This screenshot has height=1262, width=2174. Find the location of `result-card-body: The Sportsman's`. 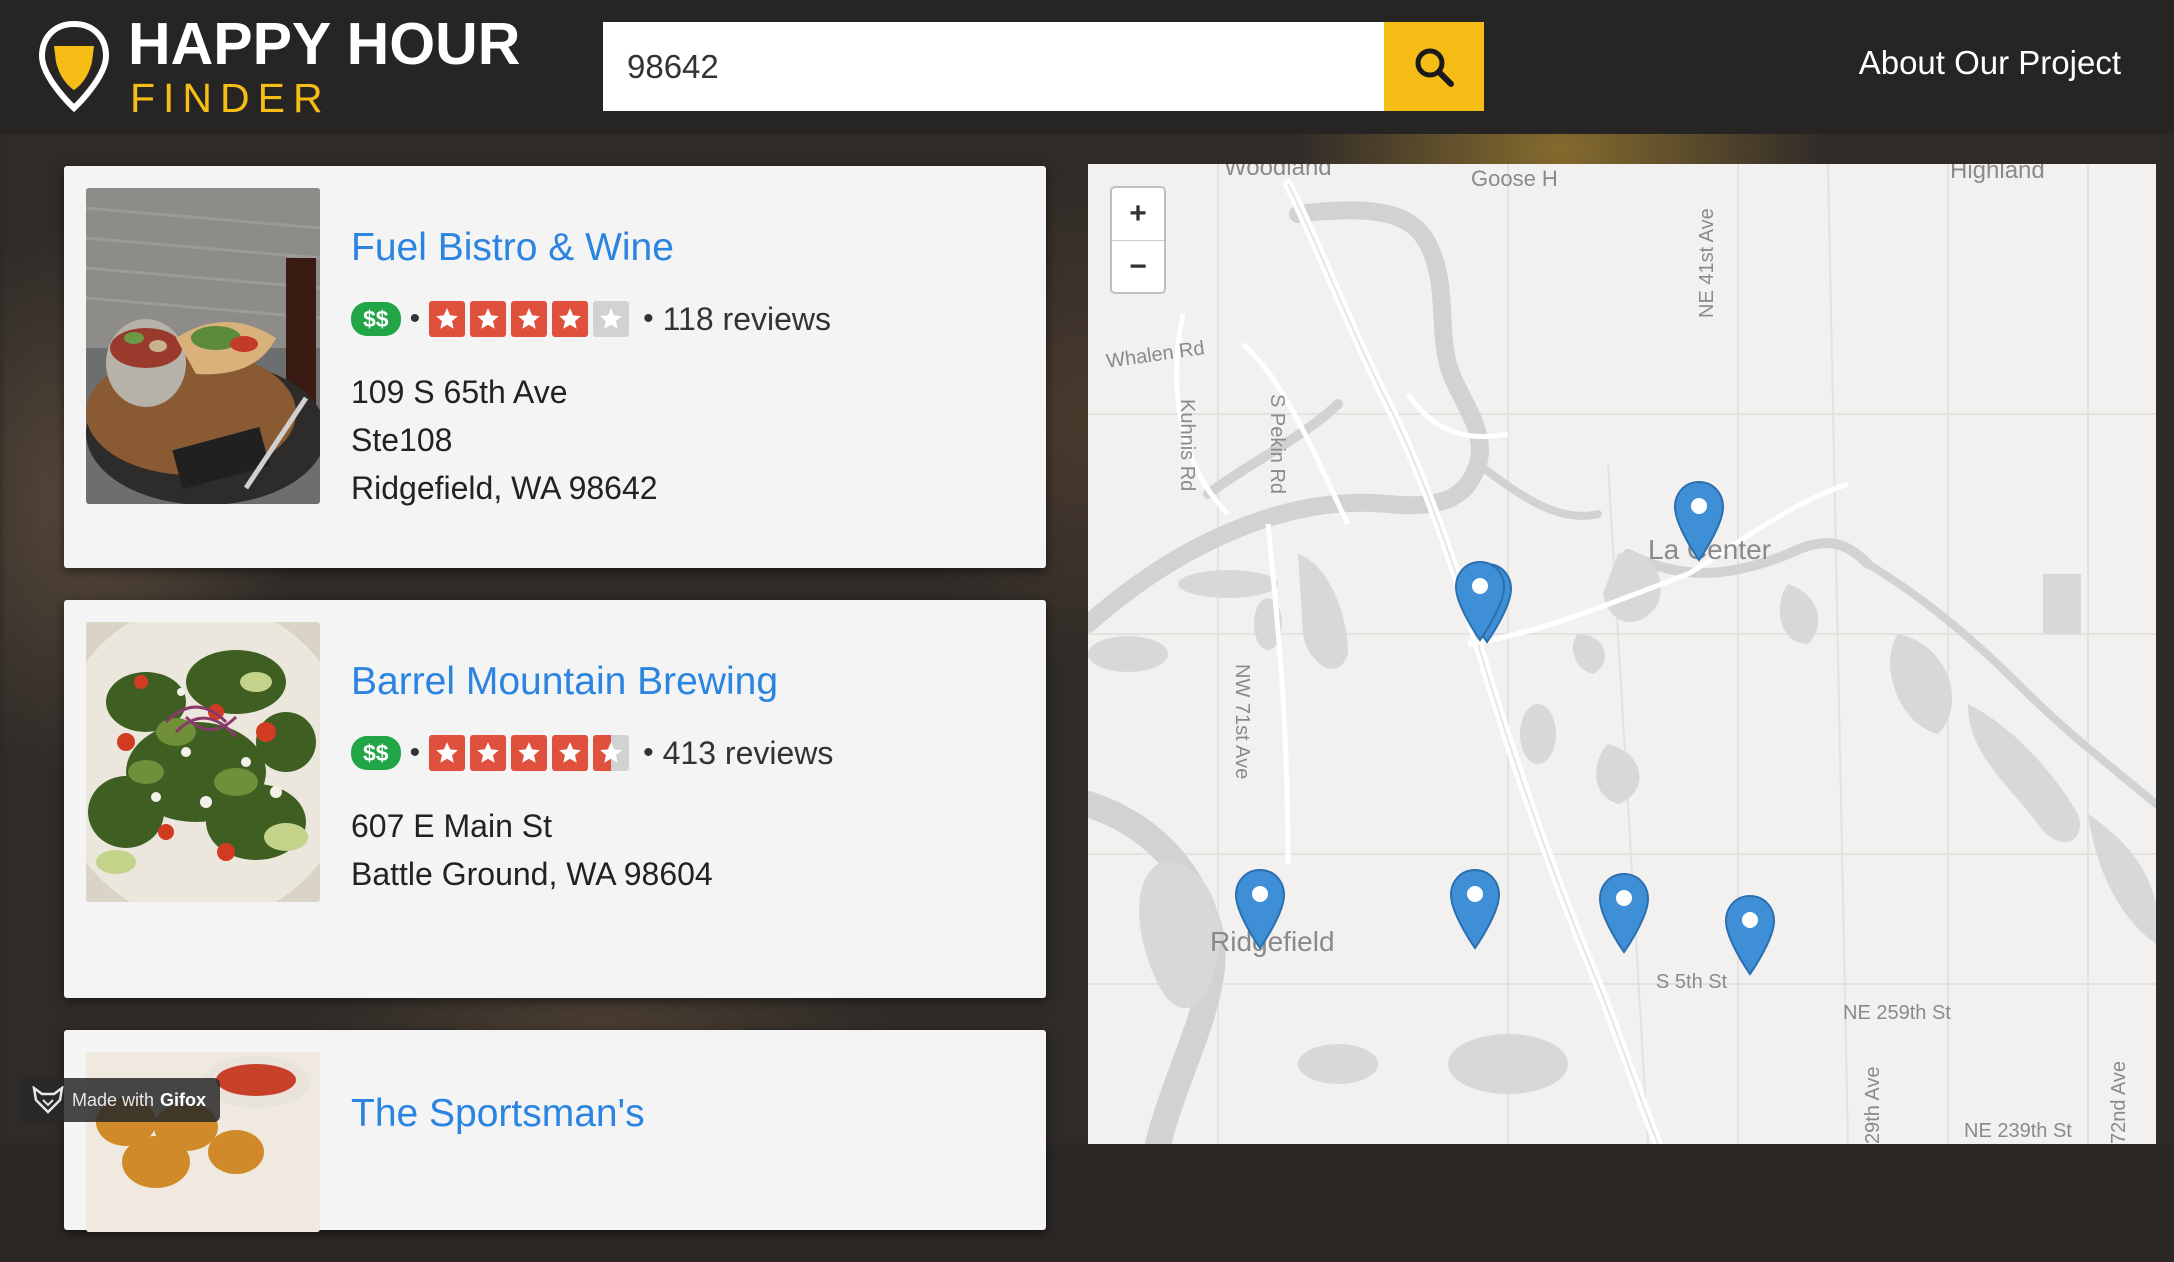

result-card-body: The Sportsman's is located at coordinates (688, 1083).